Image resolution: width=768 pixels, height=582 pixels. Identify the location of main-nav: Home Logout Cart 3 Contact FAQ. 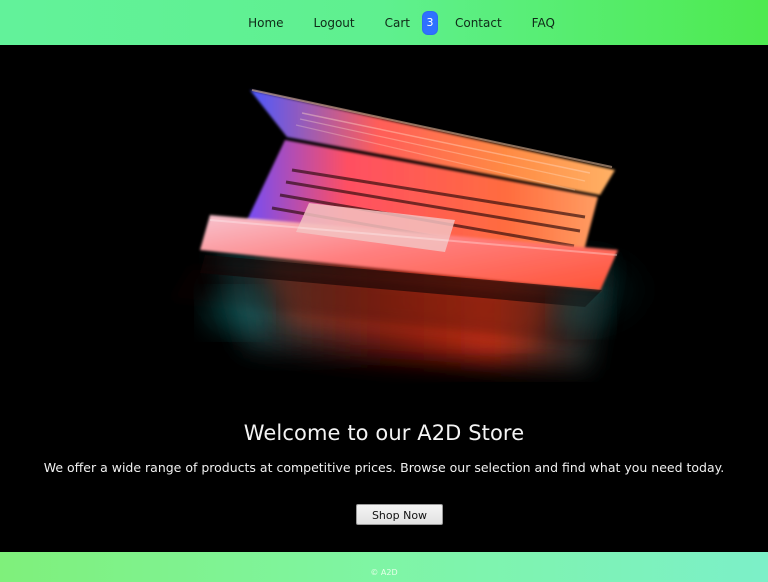
(401, 22).